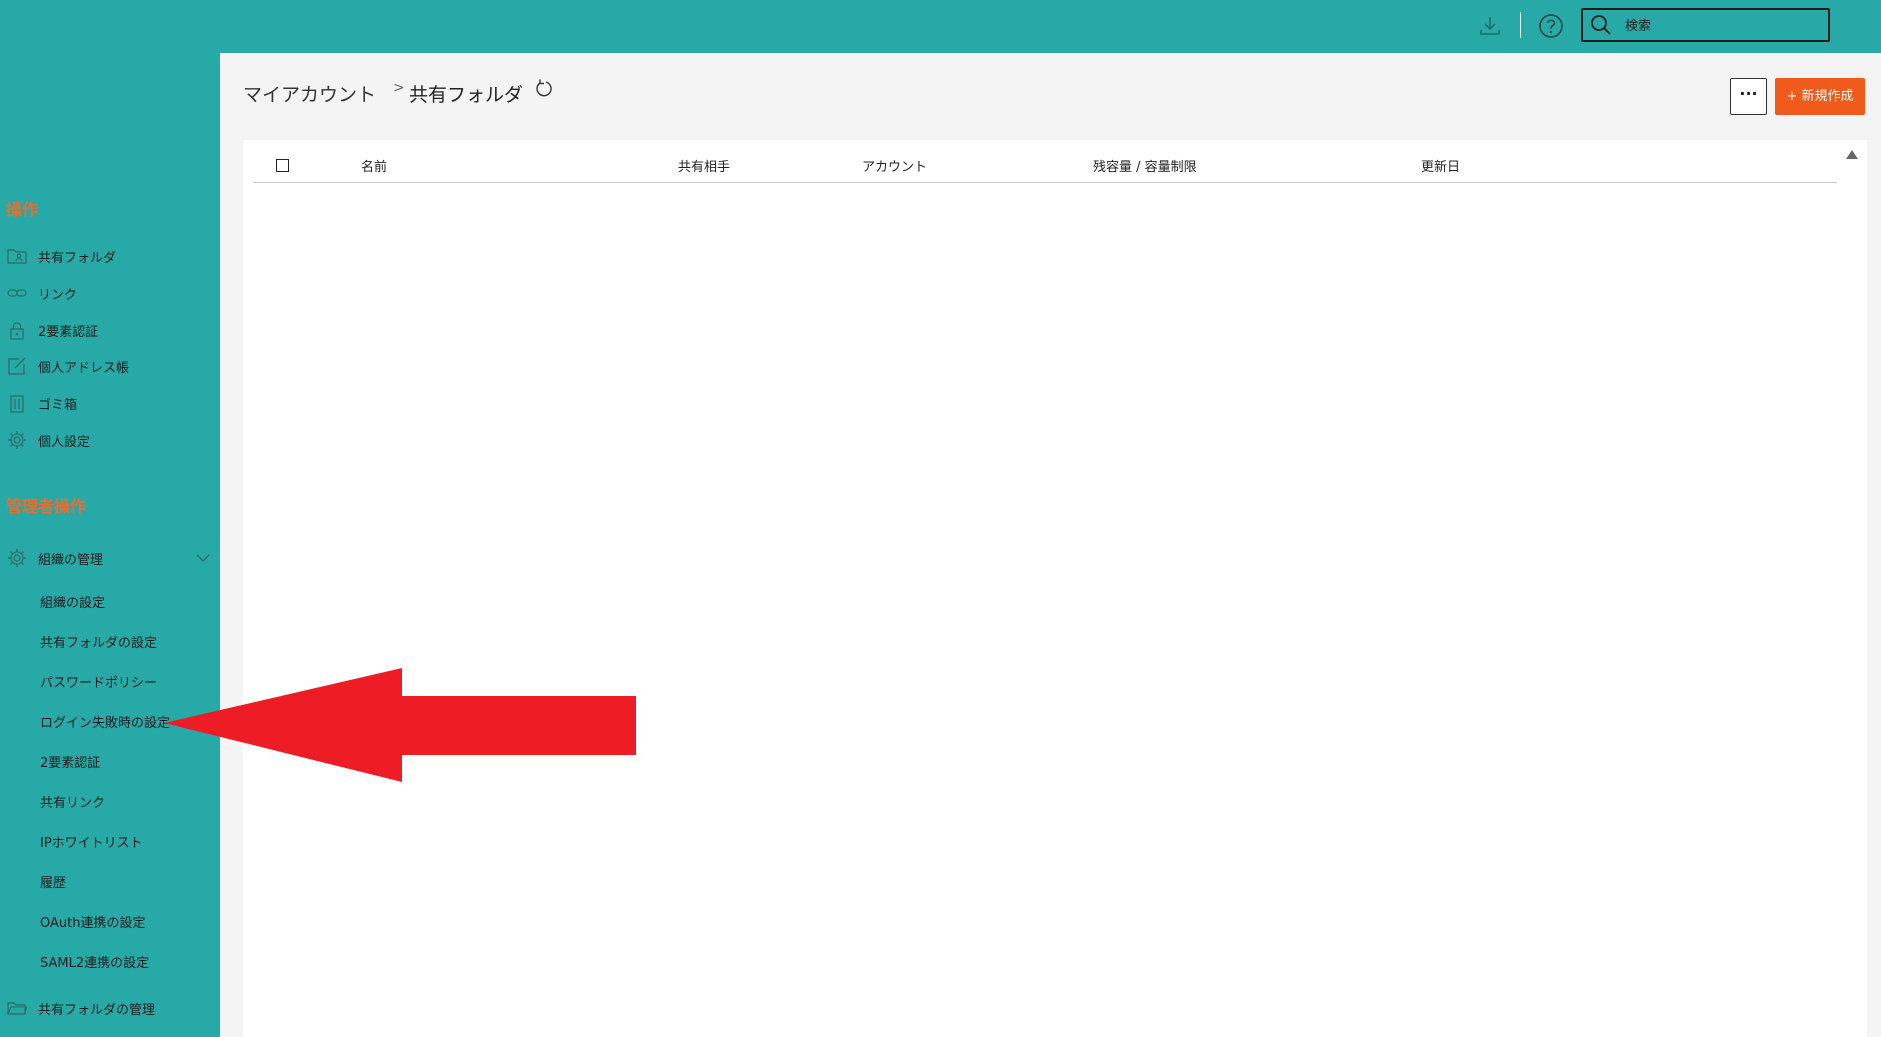  I want to click on link-icon, so click(17, 293).